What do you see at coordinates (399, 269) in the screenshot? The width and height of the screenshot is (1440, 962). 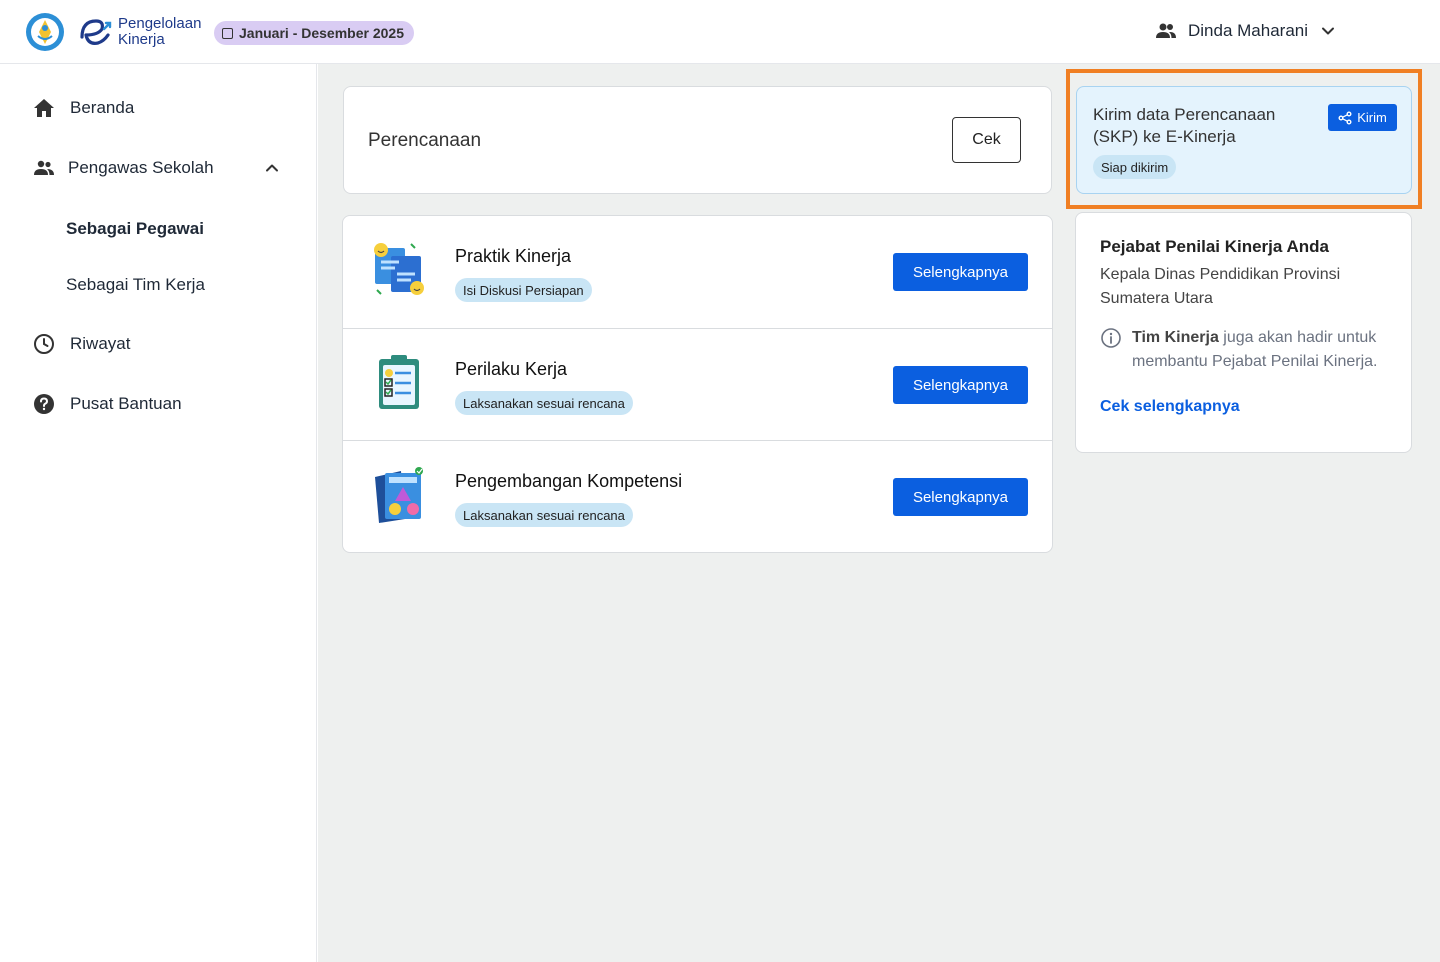 I see `praktik-kinerja-illustration` at bounding box center [399, 269].